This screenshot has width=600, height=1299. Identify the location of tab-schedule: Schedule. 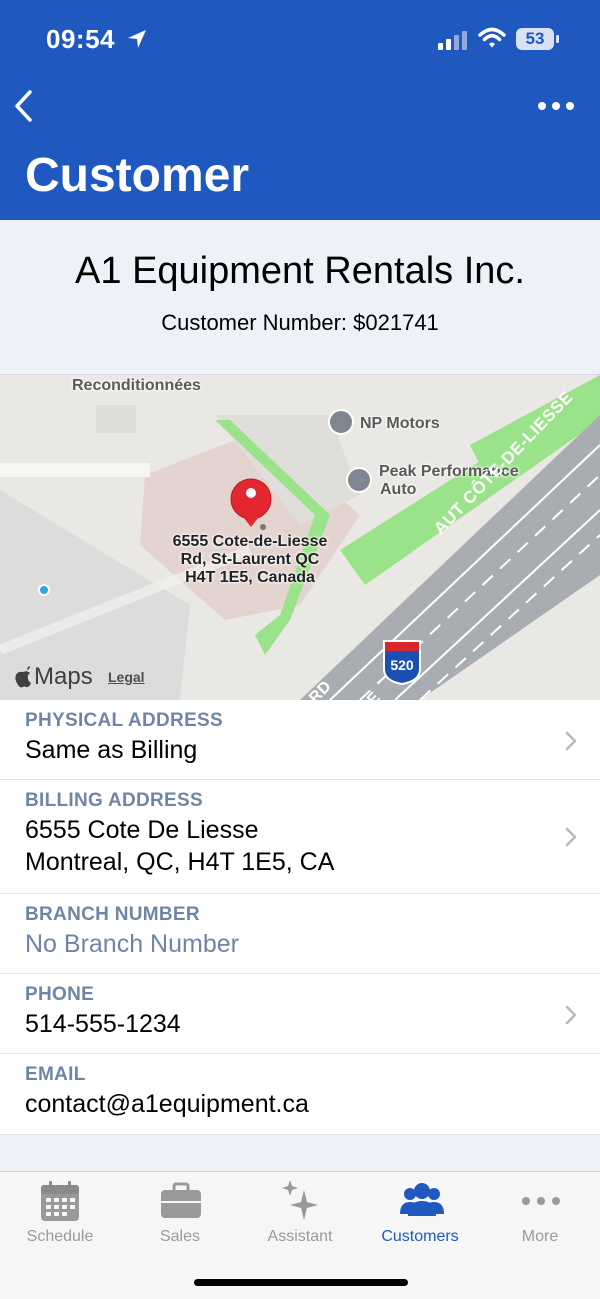
(60, 1212).